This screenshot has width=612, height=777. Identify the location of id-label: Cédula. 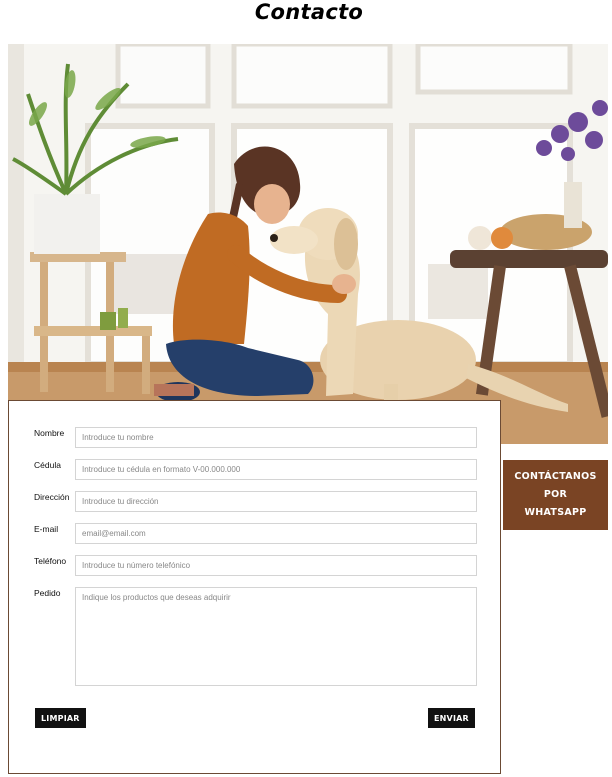
(47, 465).